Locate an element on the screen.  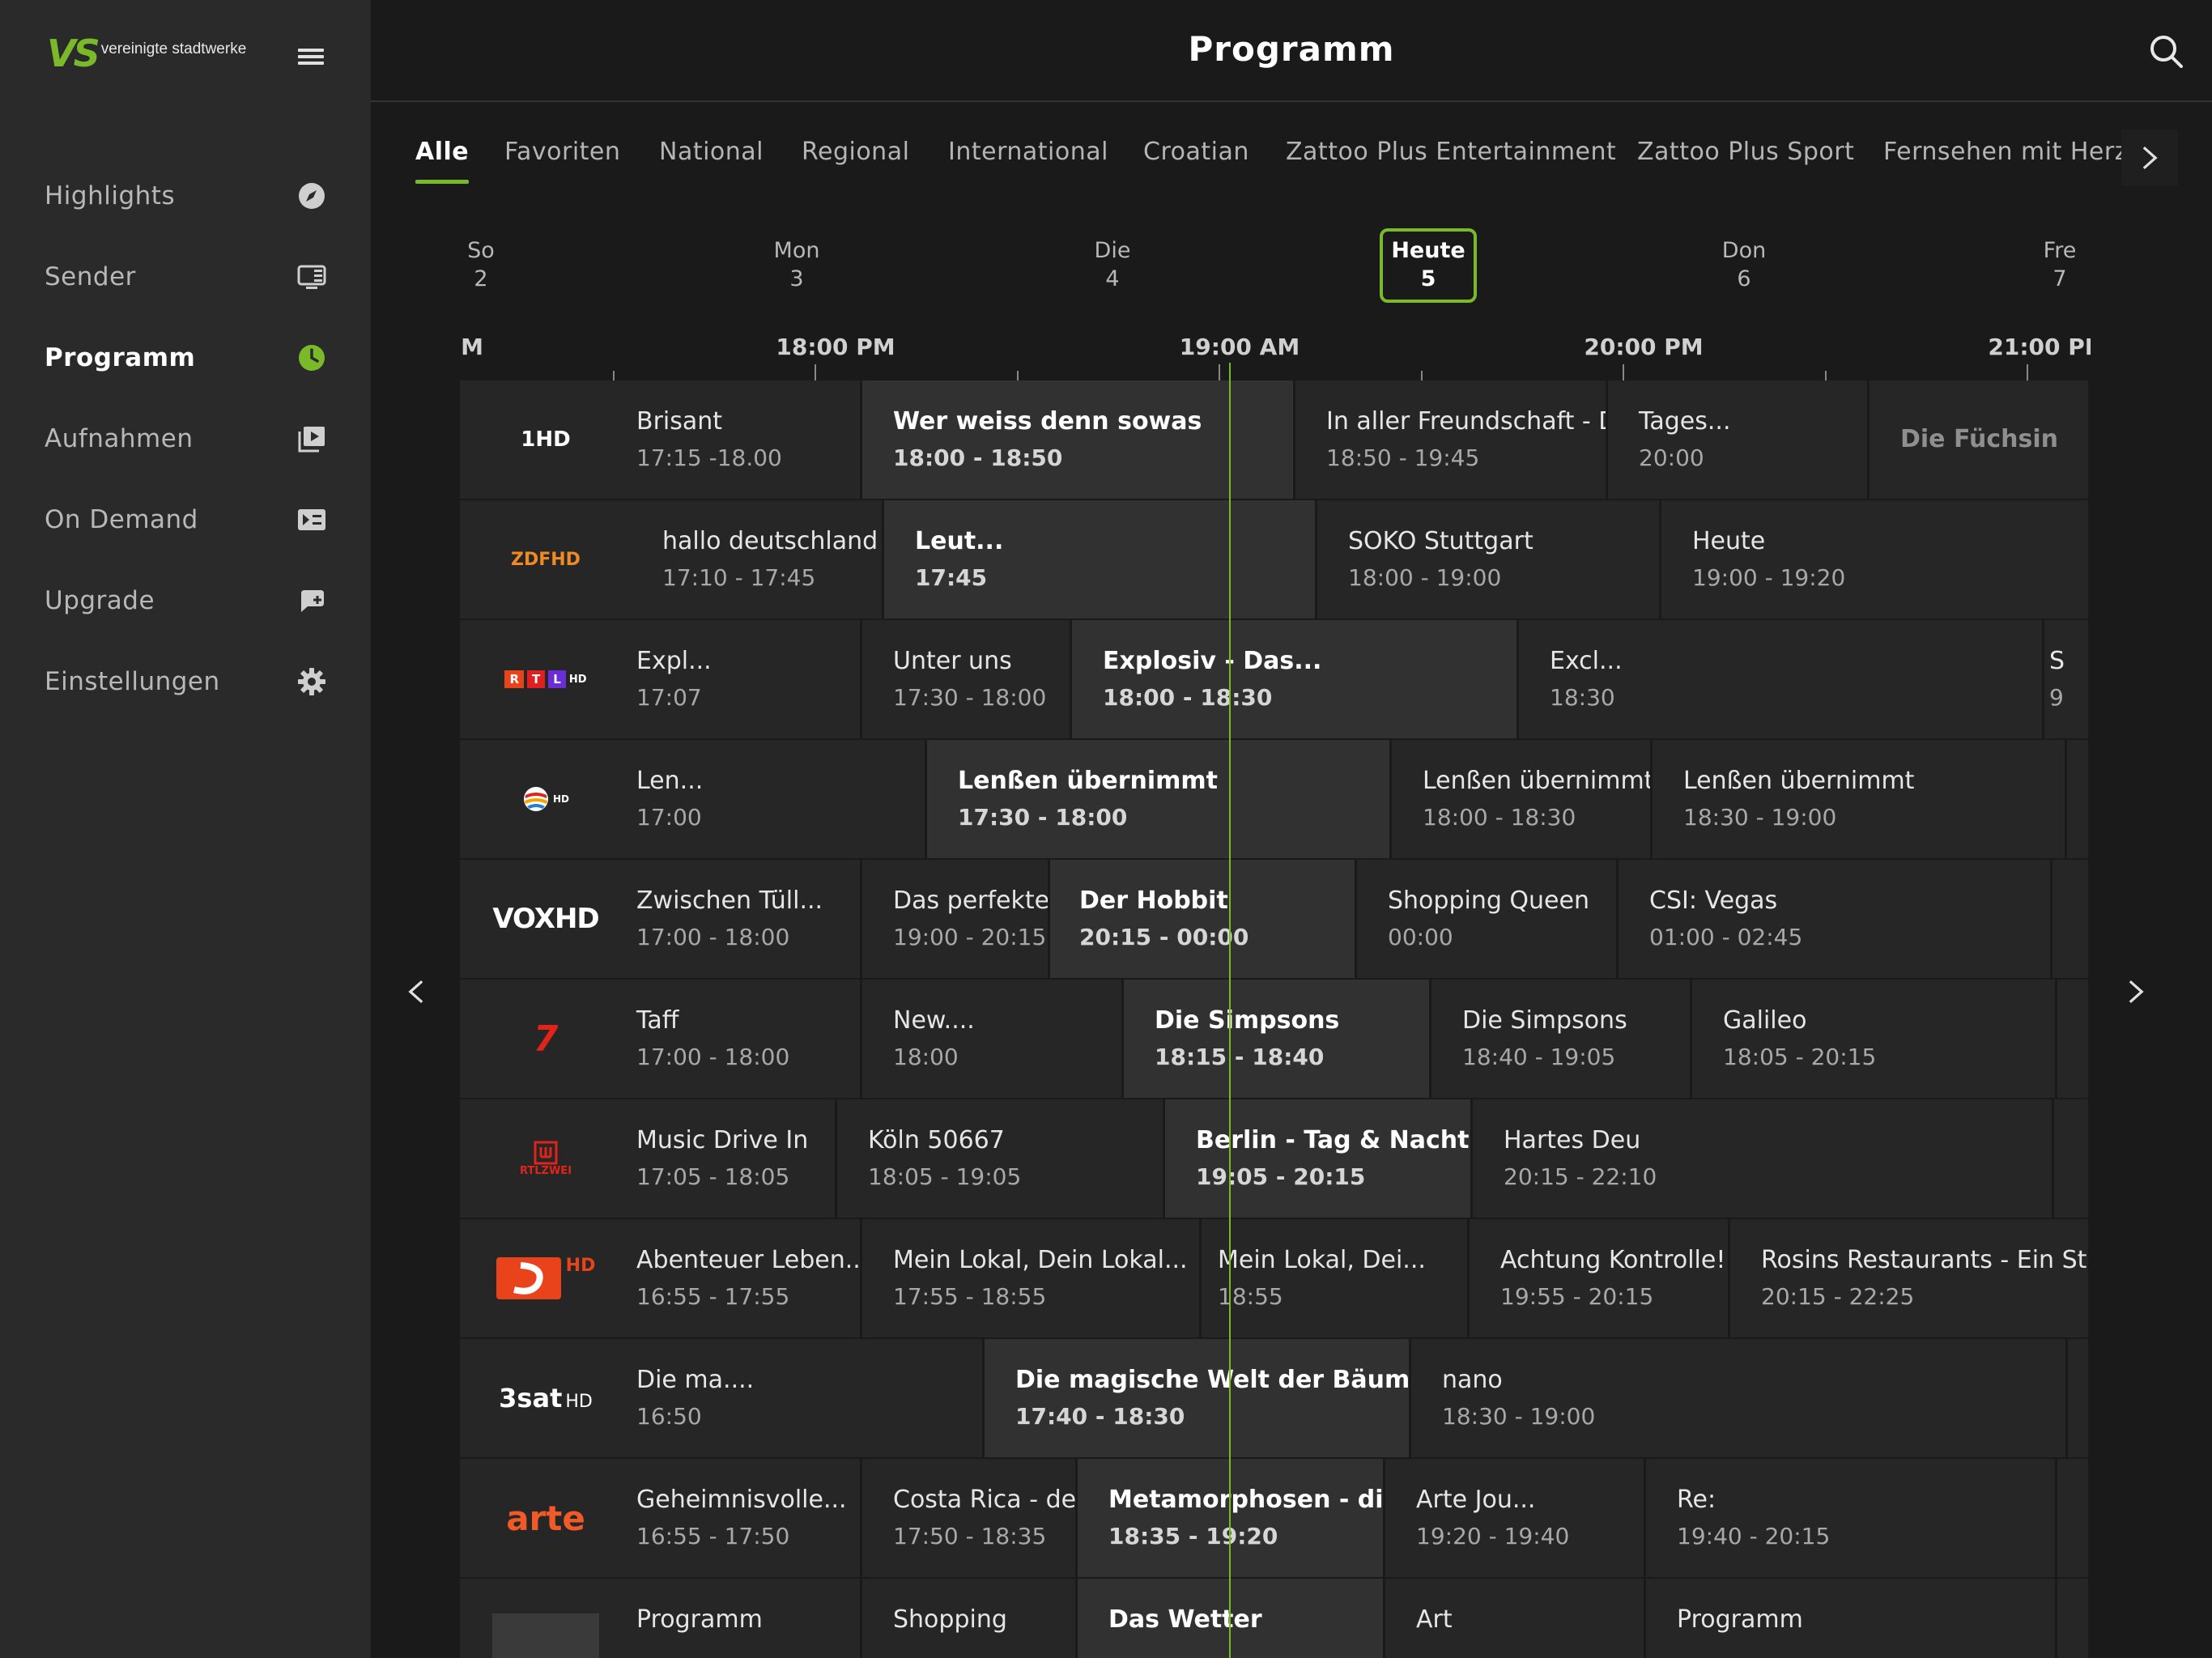
program-cell: Zwischen Tüll... 17:00 - 18:00 is located at coordinates (747, 919).